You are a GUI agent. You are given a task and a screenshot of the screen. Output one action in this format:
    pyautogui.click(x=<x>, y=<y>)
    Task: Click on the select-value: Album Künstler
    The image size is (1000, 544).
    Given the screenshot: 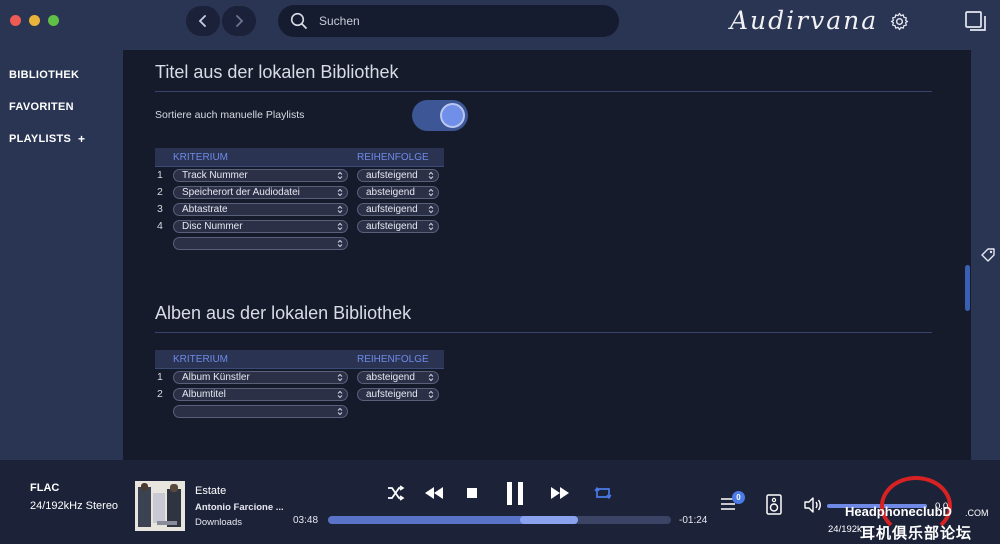 What is the action you would take?
    pyautogui.click(x=216, y=377)
    